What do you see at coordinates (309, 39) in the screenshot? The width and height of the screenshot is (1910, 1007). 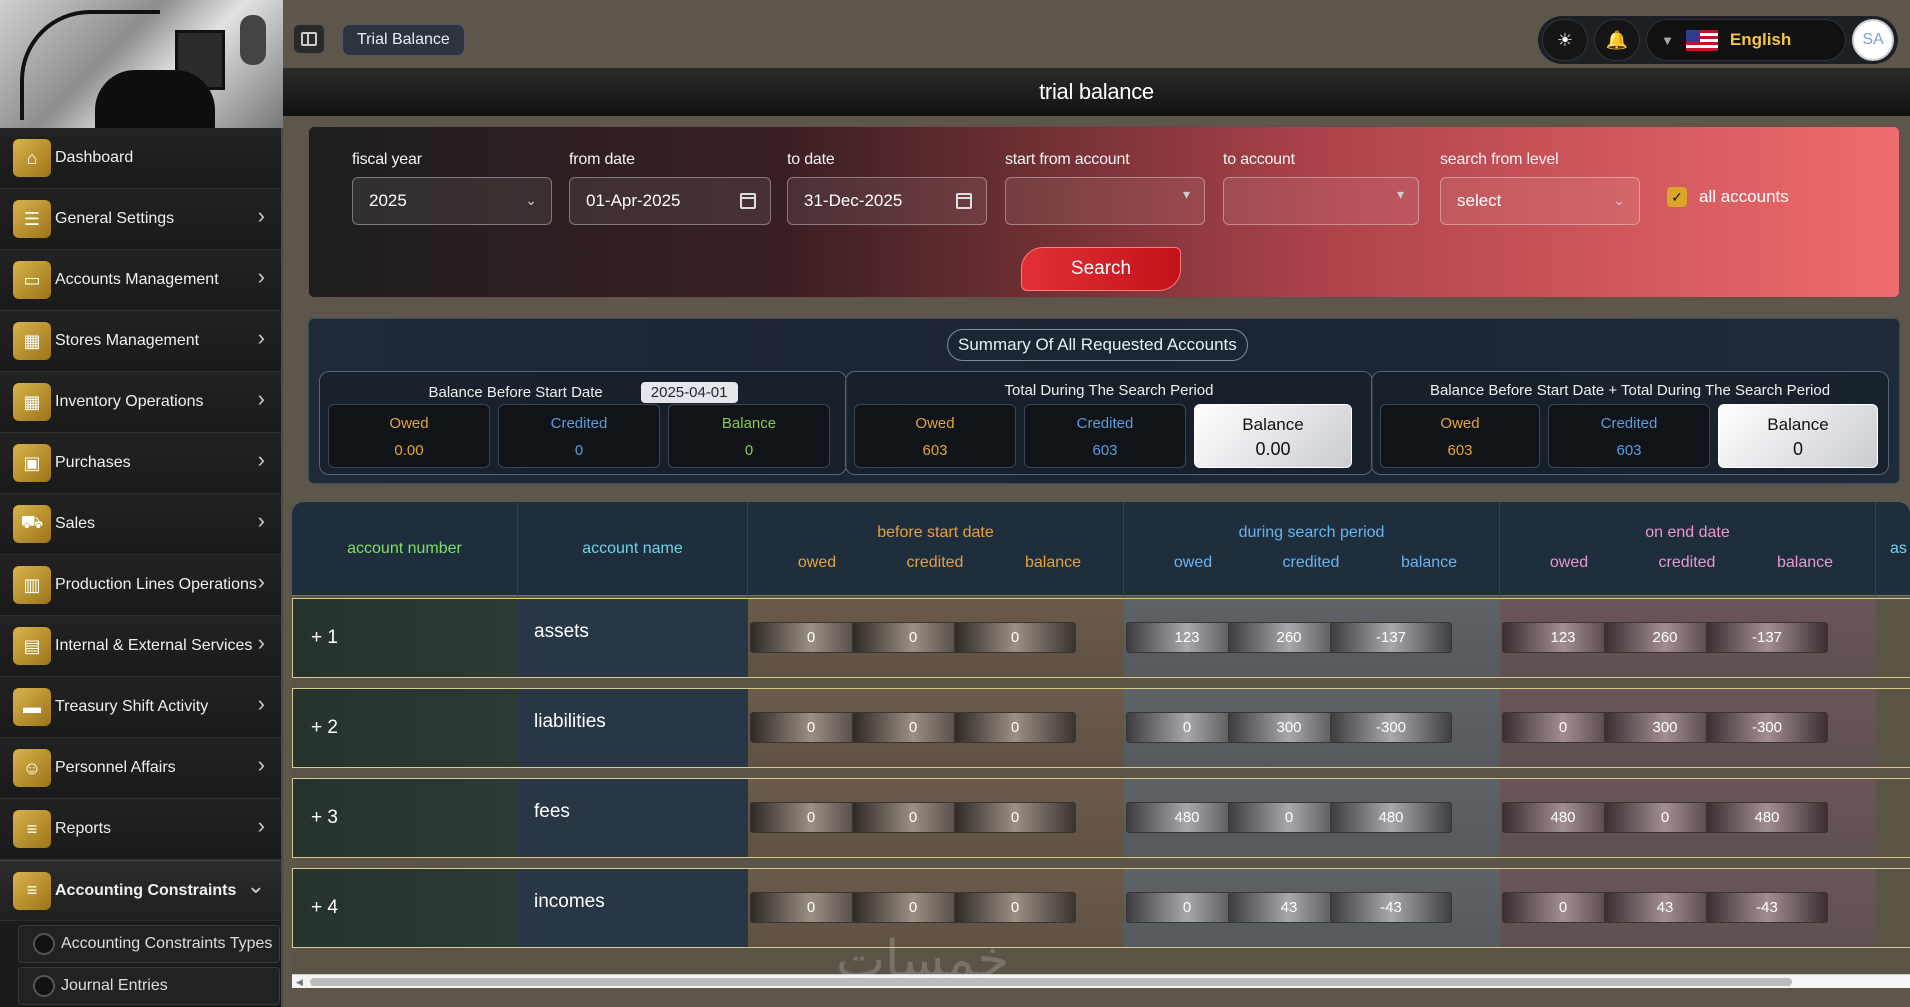 I see `sidebar-toggle-button` at bounding box center [309, 39].